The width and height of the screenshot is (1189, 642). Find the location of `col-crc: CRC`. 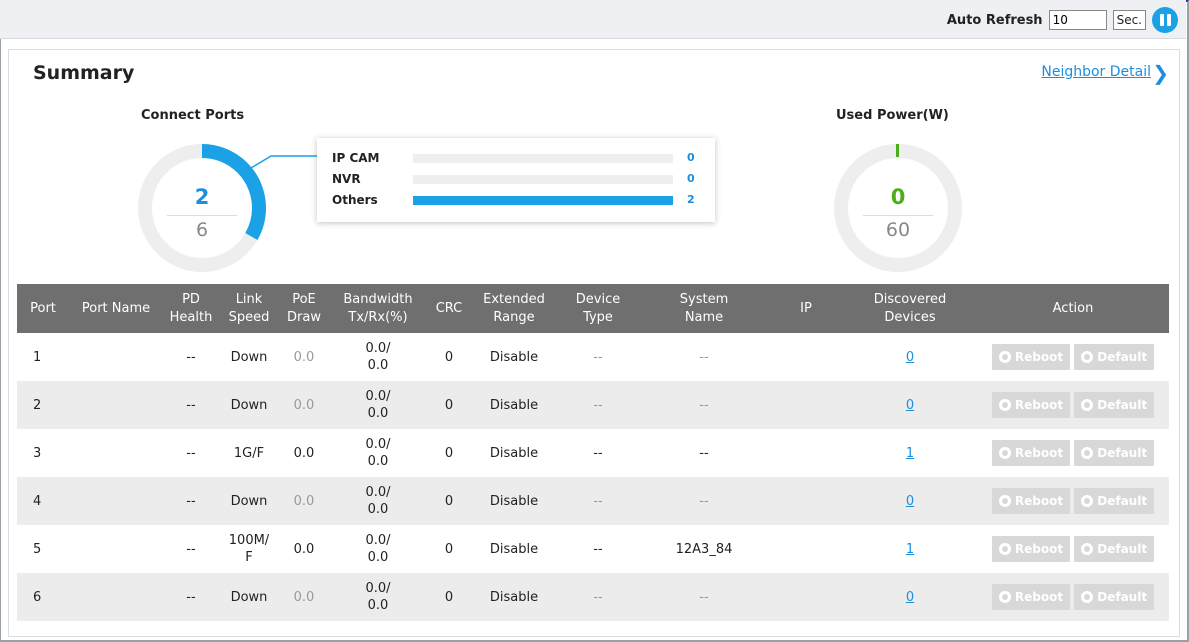

col-crc: CRC is located at coordinates (449, 308).